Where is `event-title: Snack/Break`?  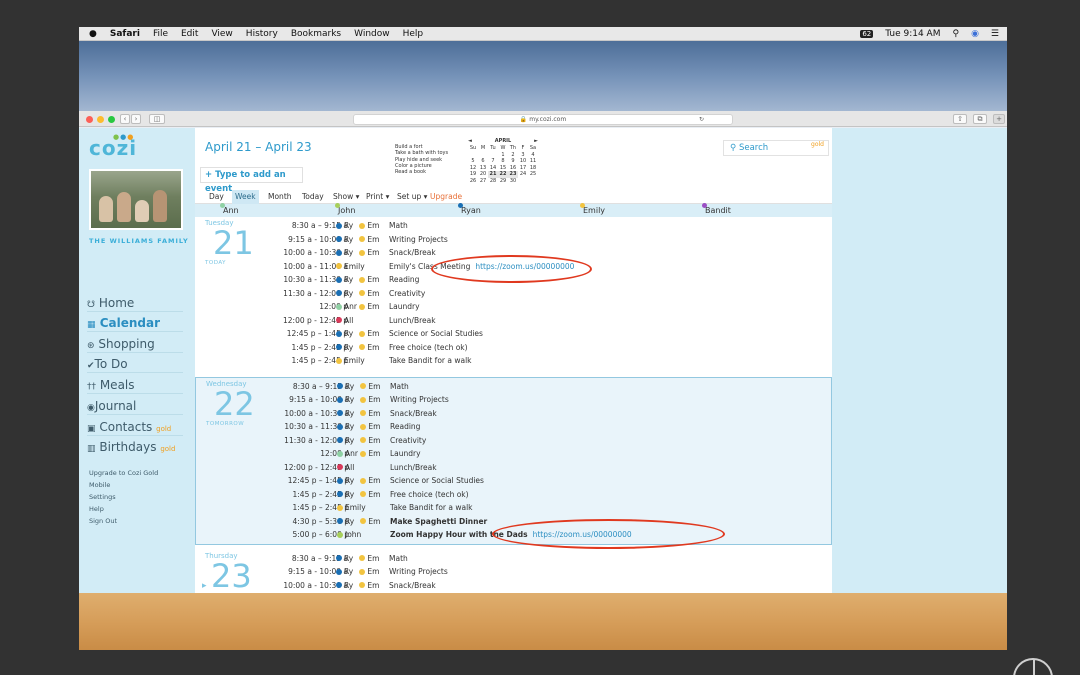
event-title: Snack/Break is located at coordinates (412, 585).